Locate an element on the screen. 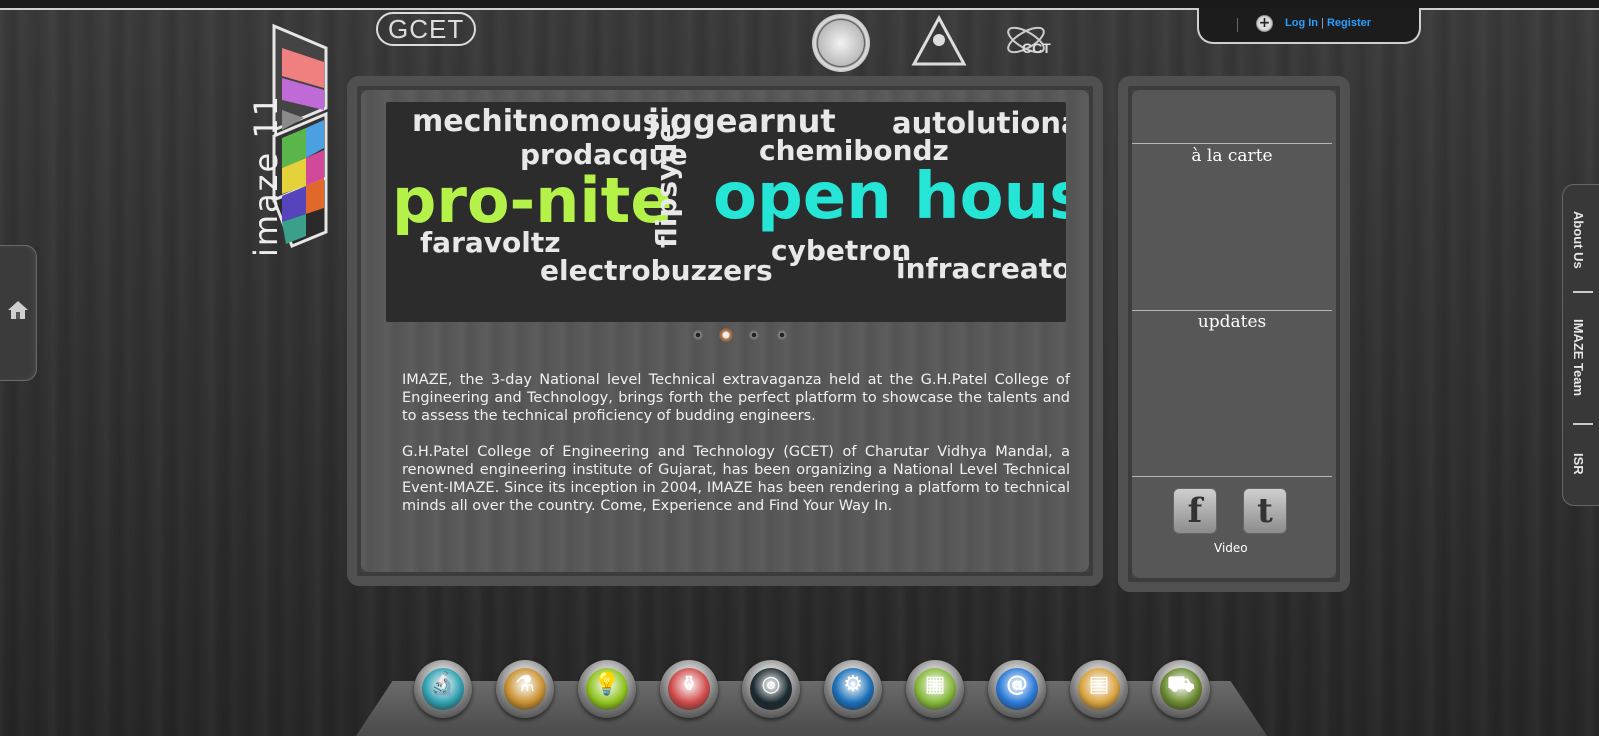  cvm-seal-logo is located at coordinates (841, 43).